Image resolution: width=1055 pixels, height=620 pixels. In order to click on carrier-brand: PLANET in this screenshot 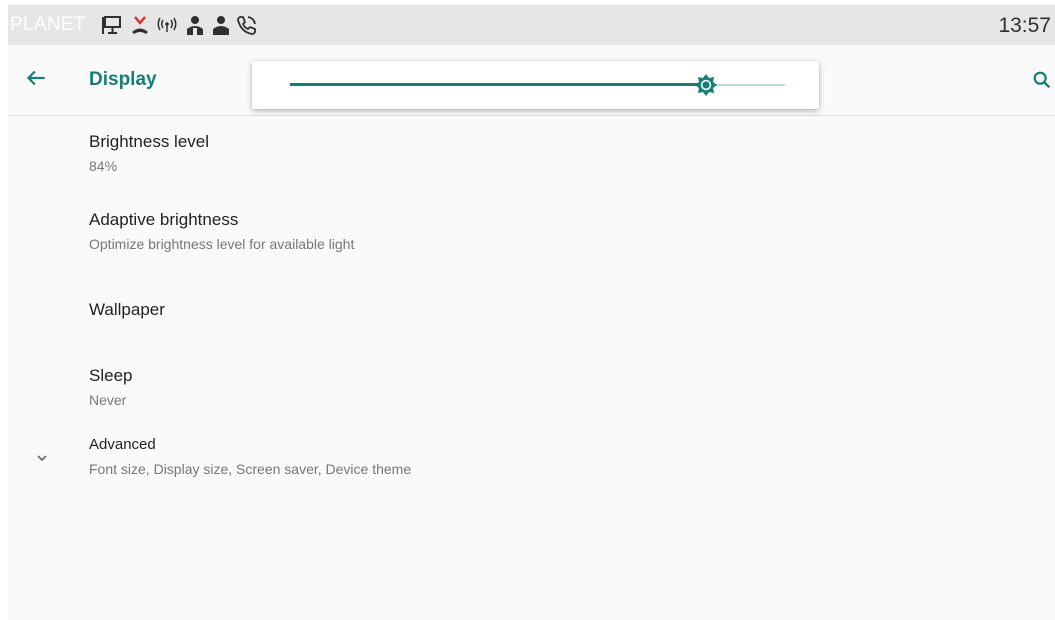, I will do `click(48, 24)`.